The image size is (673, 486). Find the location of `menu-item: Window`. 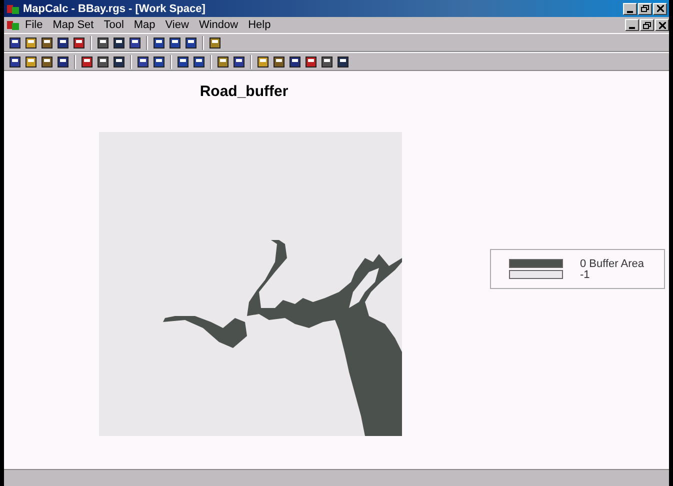

menu-item: Window is located at coordinates (219, 25).